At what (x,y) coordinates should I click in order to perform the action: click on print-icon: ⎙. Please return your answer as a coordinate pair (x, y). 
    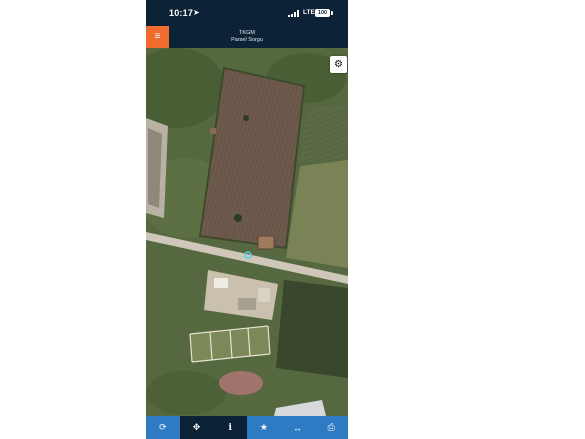
    Looking at the image, I should click on (331, 427).